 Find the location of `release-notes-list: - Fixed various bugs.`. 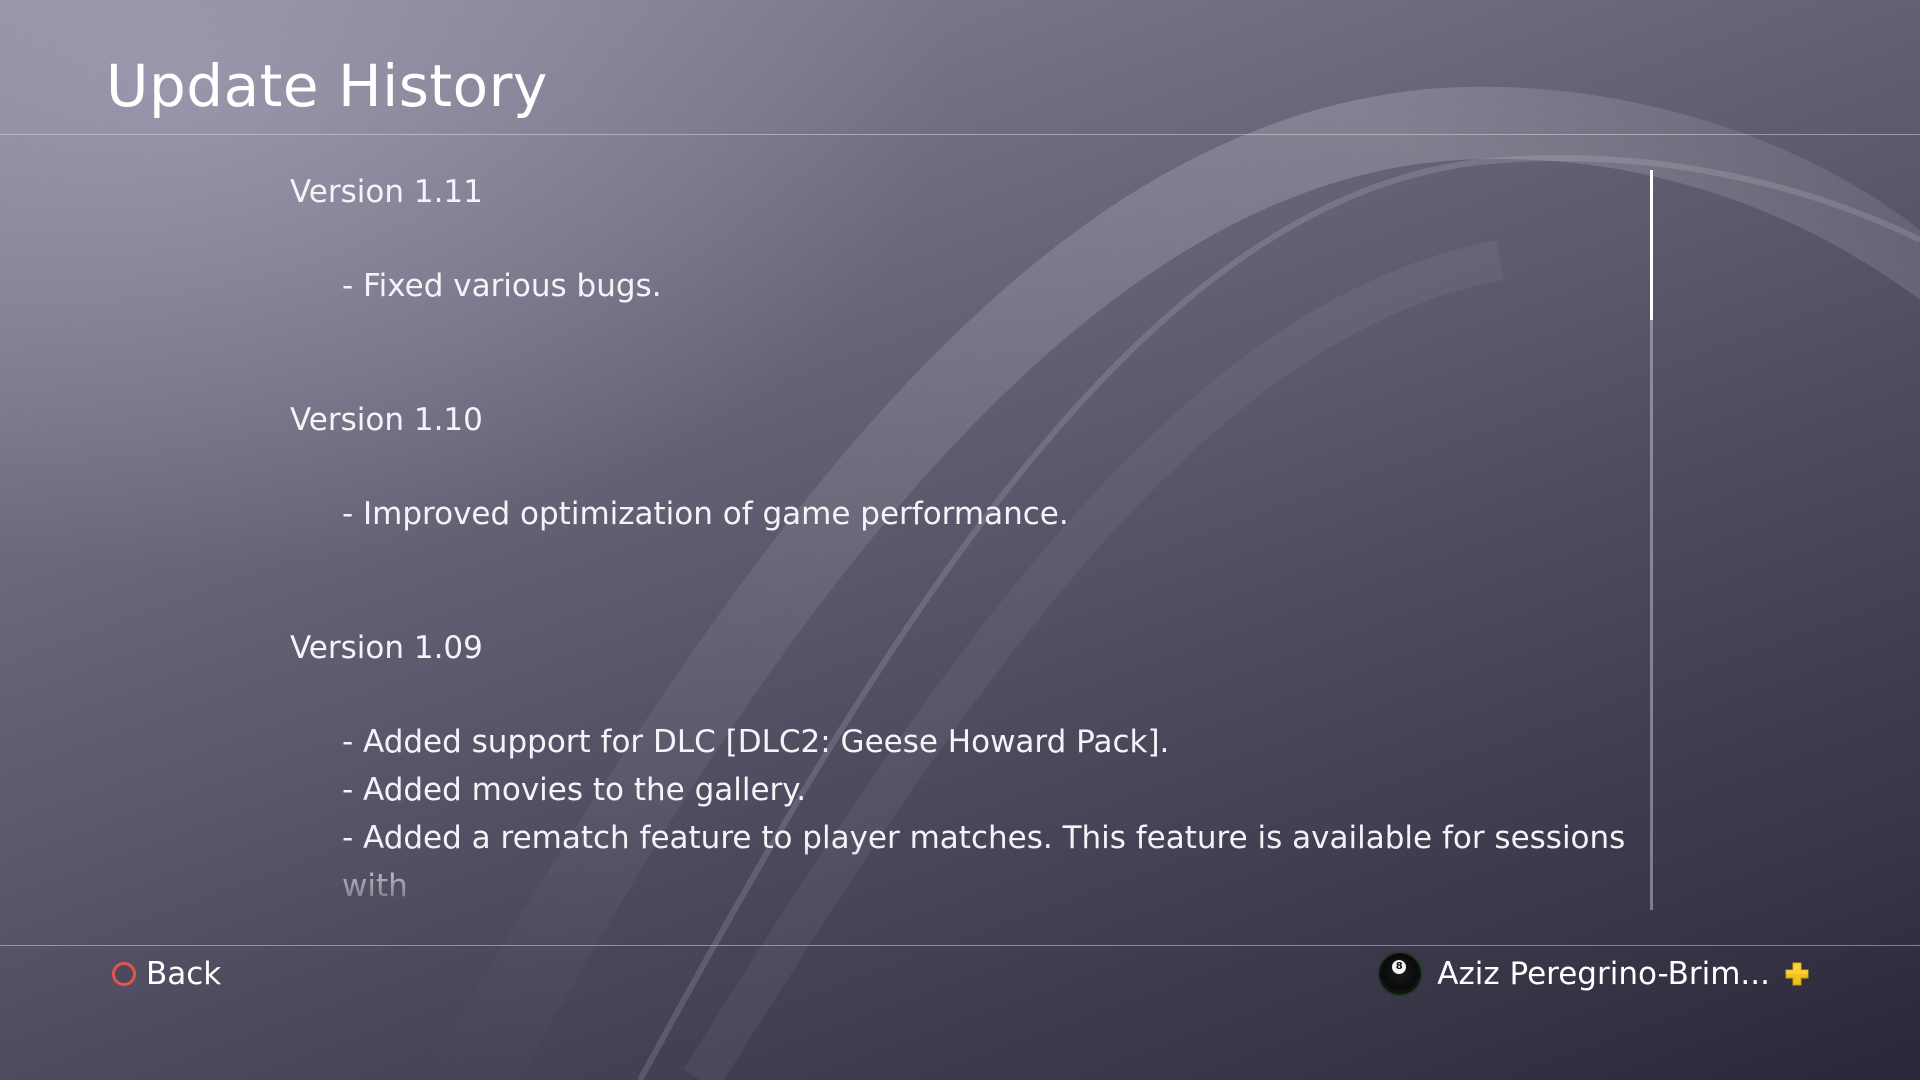

release-notes-list: - Fixed various bugs. is located at coordinates (970, 286).